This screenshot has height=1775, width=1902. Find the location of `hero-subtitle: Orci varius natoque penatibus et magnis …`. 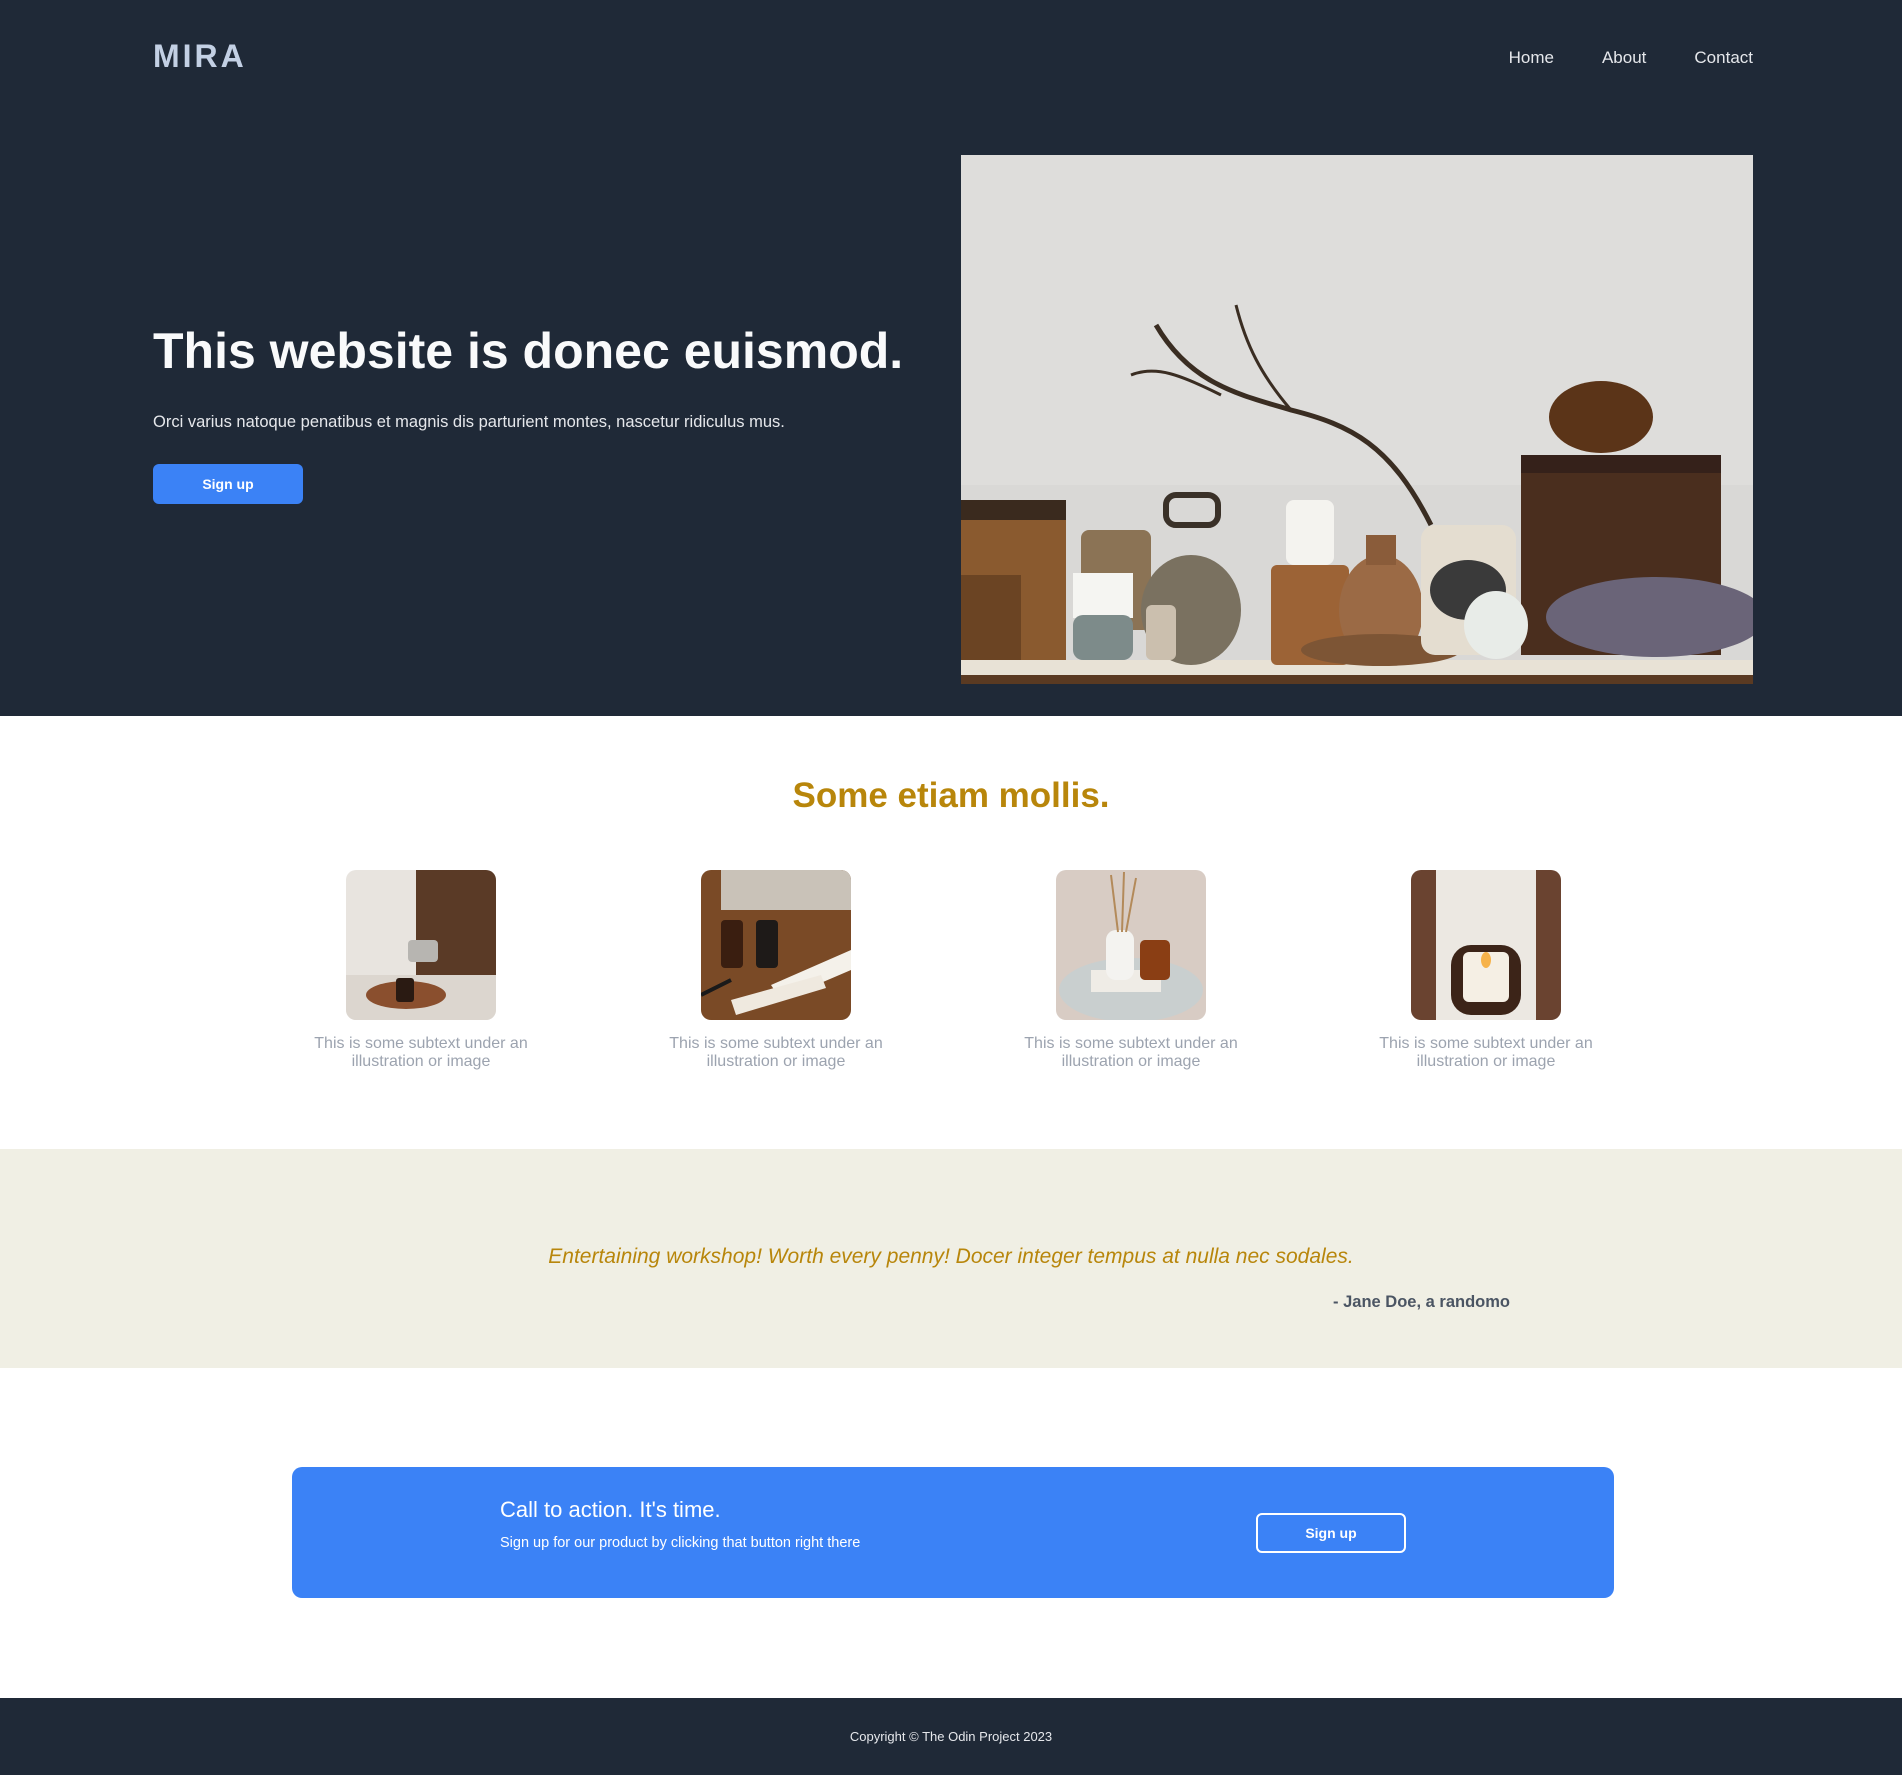

hero-subtitle: Orci varius natoque penatibus et magnis … is located at coordinates (469, 422).